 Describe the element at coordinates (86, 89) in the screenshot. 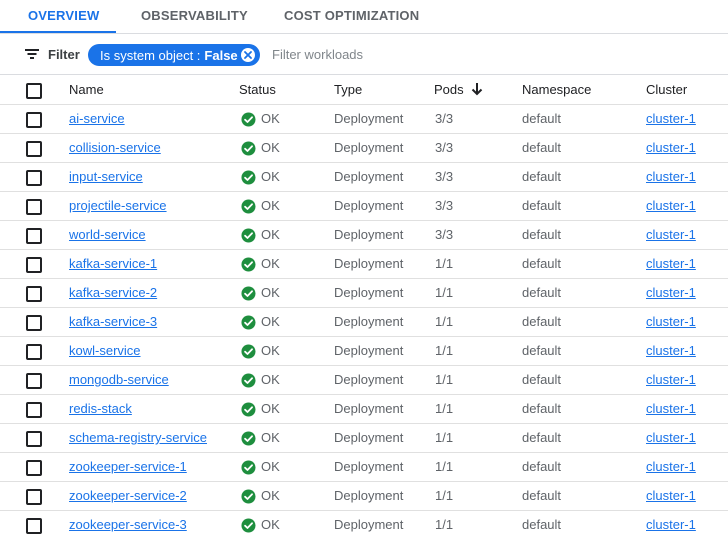

I see `column-header-name: Name` at that location.